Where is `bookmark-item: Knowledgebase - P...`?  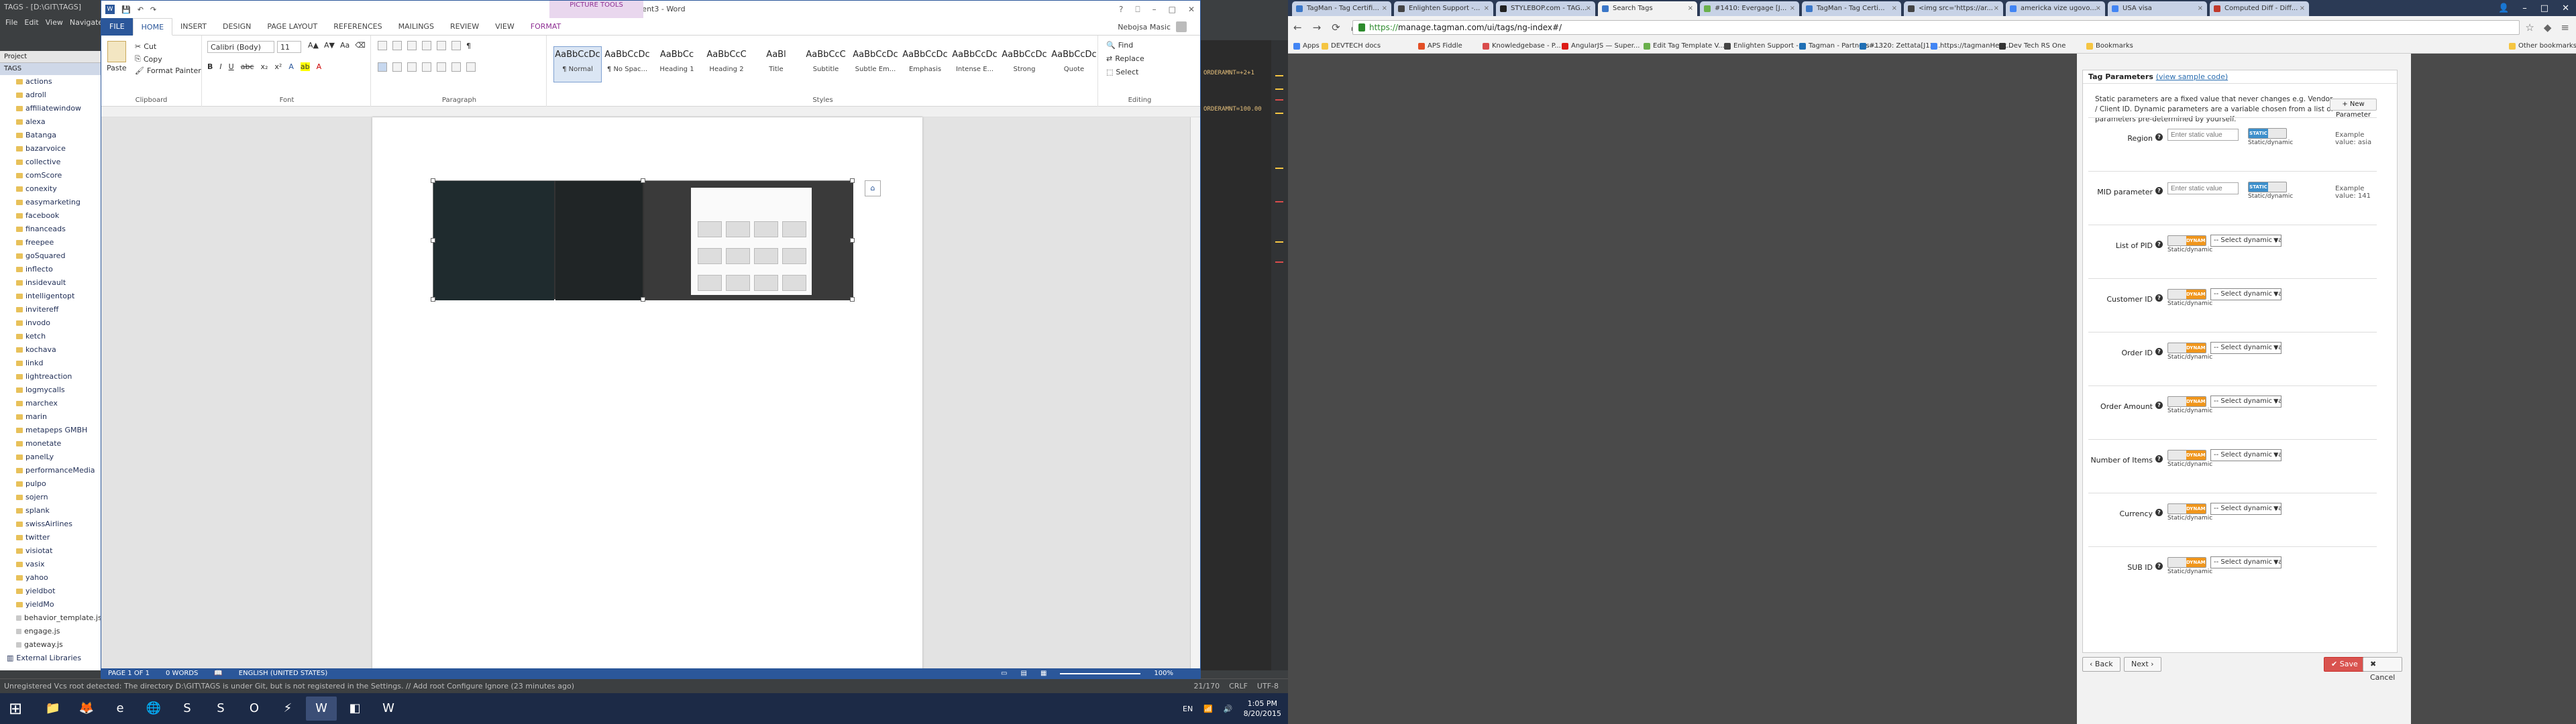
bookmark-item: Knowledgebase - P... is located at coordinates (1522, 46).